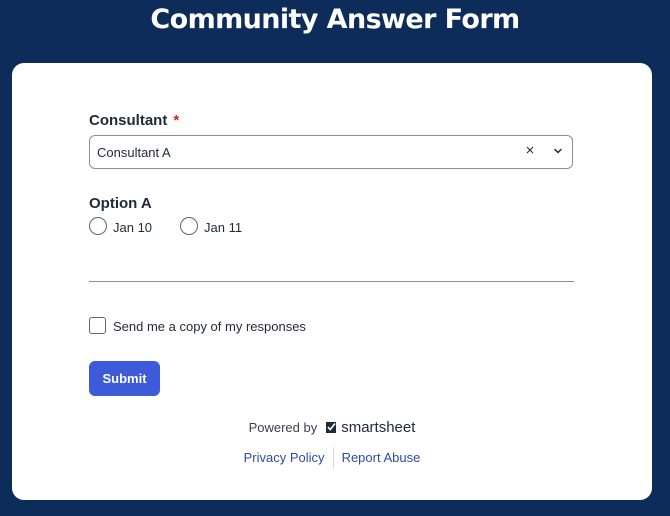 This screenshot has width=670, height=516. I want to click on smartsheet-logo: smartsheet, so click(370, 427).